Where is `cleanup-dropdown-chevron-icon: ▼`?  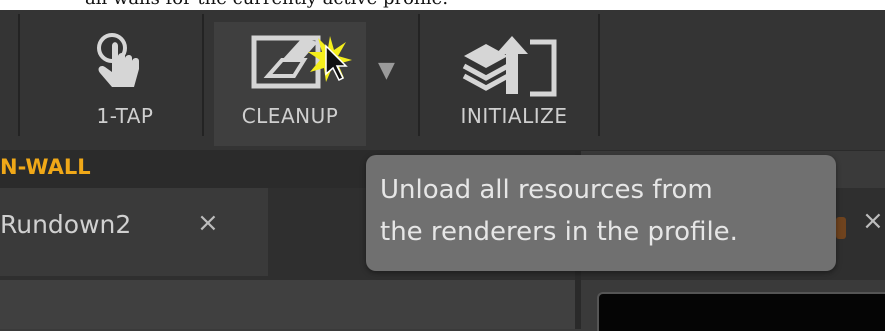 cleanup-dropdown-chevron-icon: ▼ is located at coordinates (386, 70).